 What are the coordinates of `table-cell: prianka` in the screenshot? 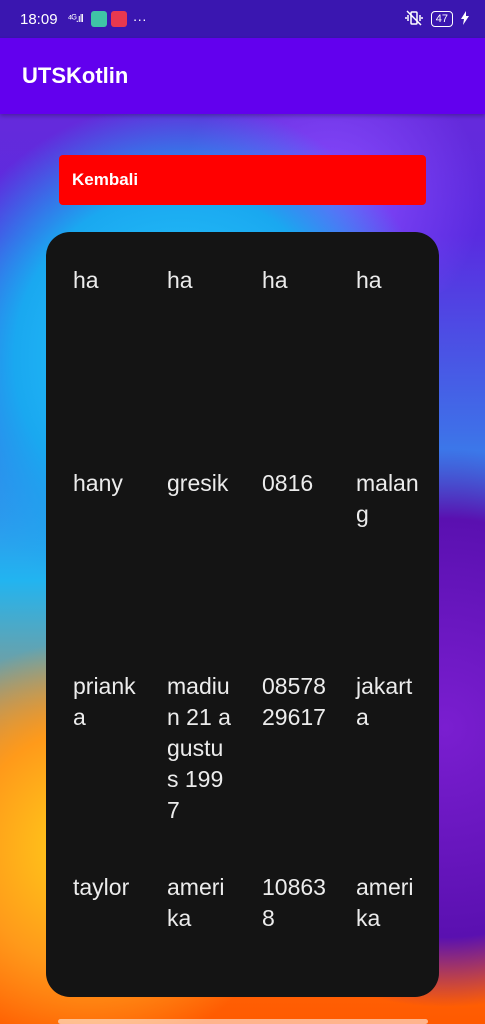 It's located at (104, 701).